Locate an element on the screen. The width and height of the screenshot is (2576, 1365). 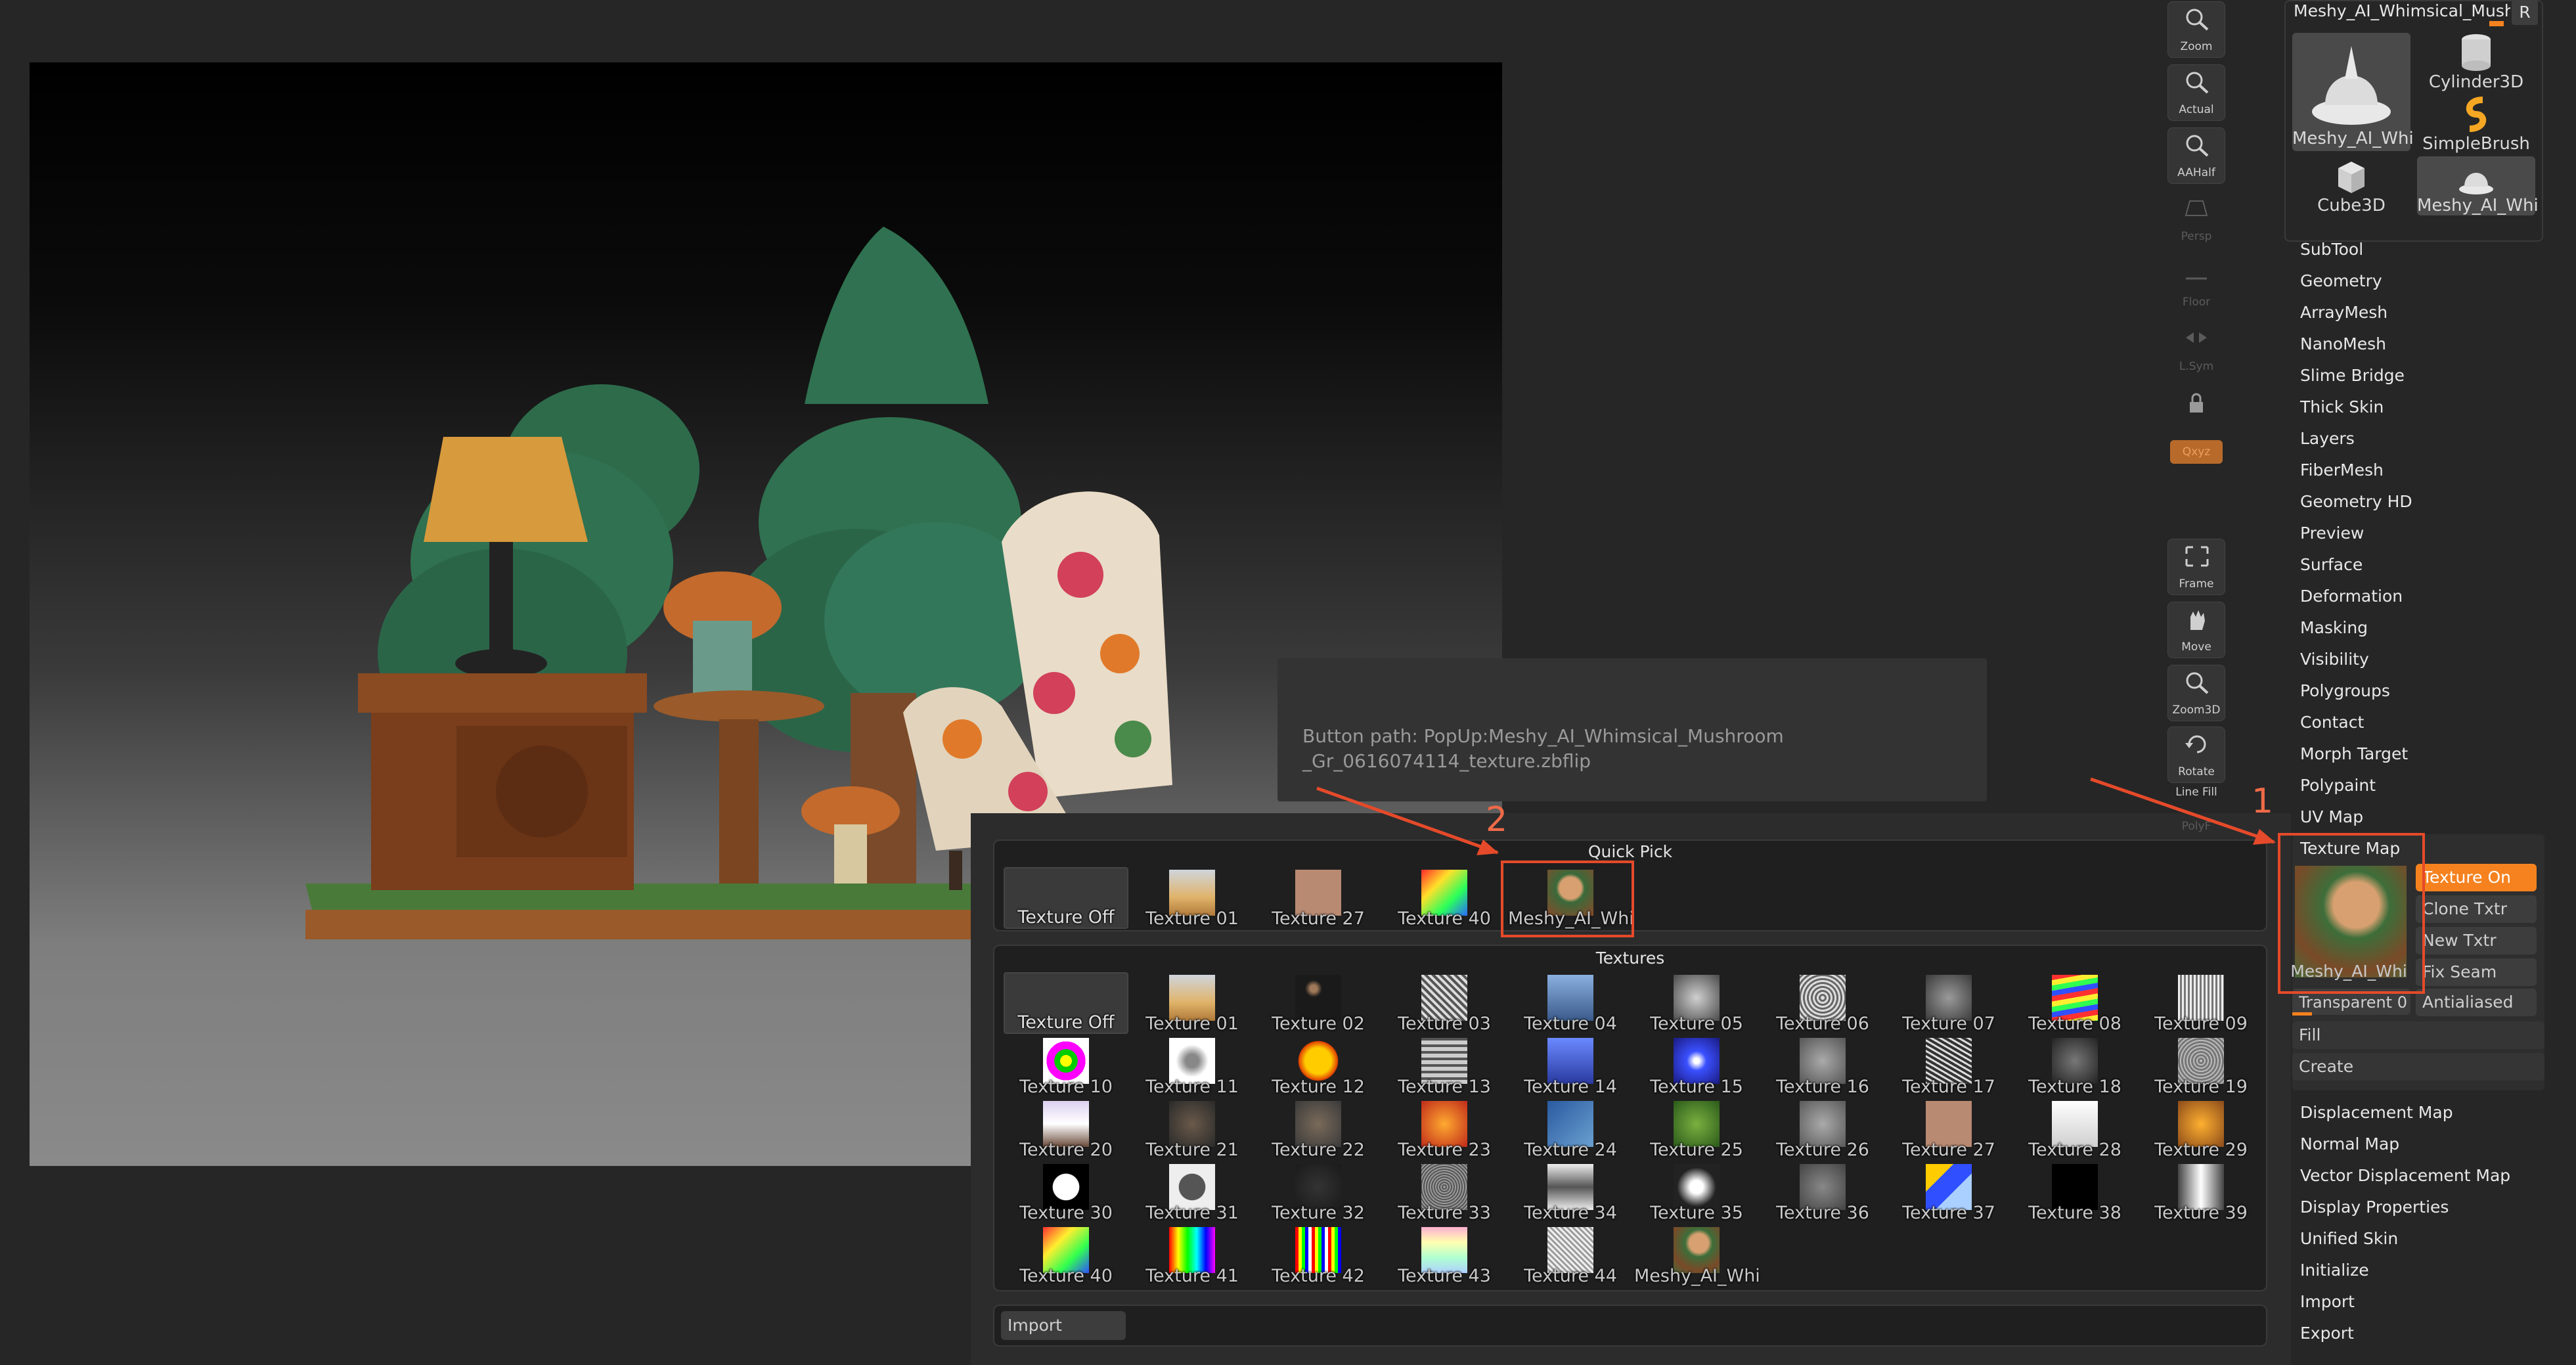
texture-slot: Texture 24 is located at coordinates (1571, 1129).